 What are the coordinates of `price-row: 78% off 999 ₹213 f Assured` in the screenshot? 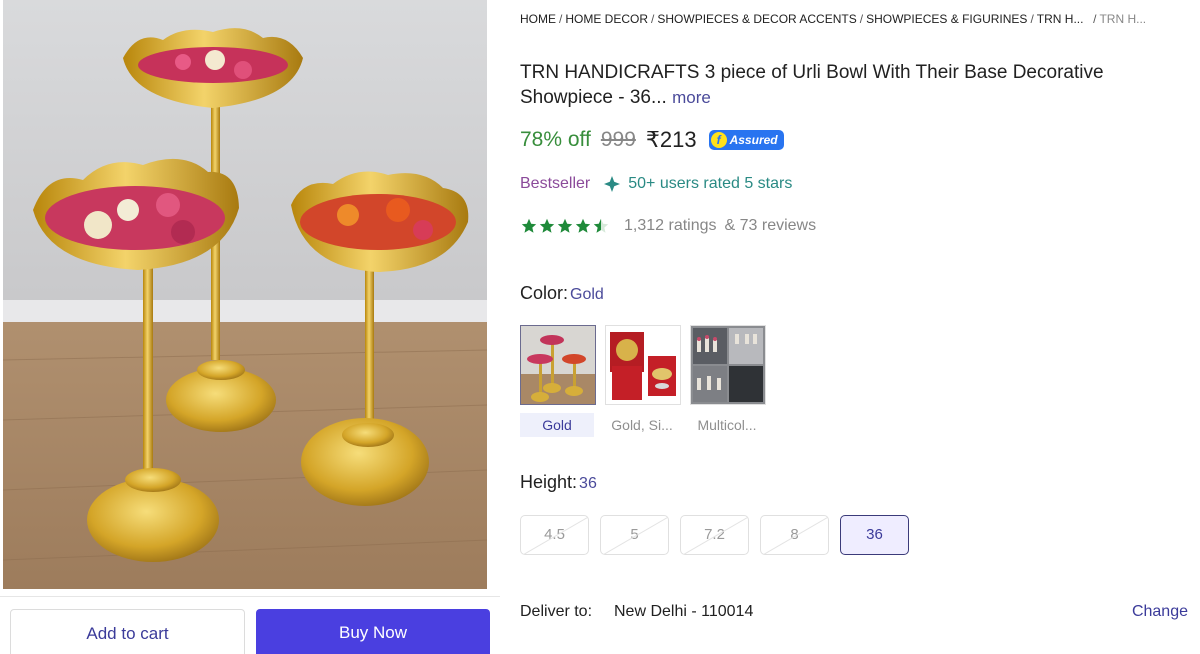 It's located at (652, 140).